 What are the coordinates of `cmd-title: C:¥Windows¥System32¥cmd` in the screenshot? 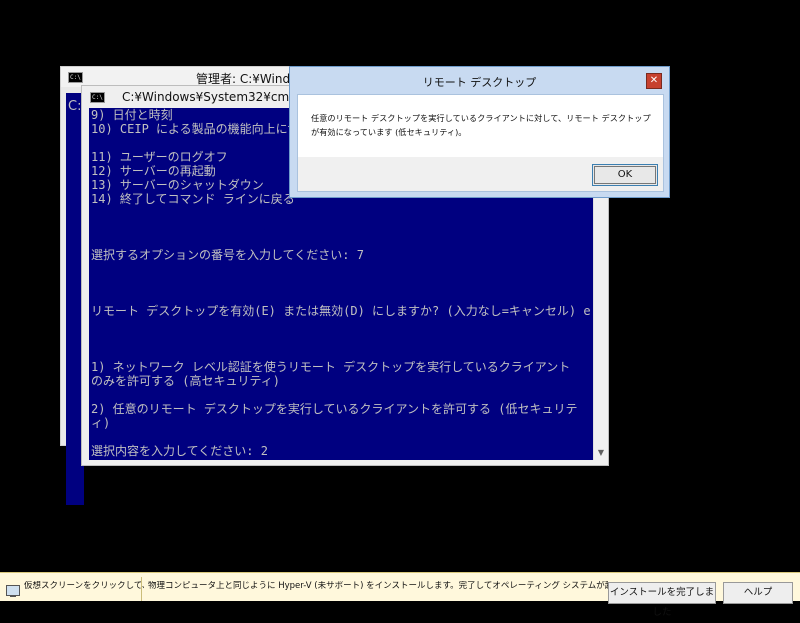 It's located at (209, 97).